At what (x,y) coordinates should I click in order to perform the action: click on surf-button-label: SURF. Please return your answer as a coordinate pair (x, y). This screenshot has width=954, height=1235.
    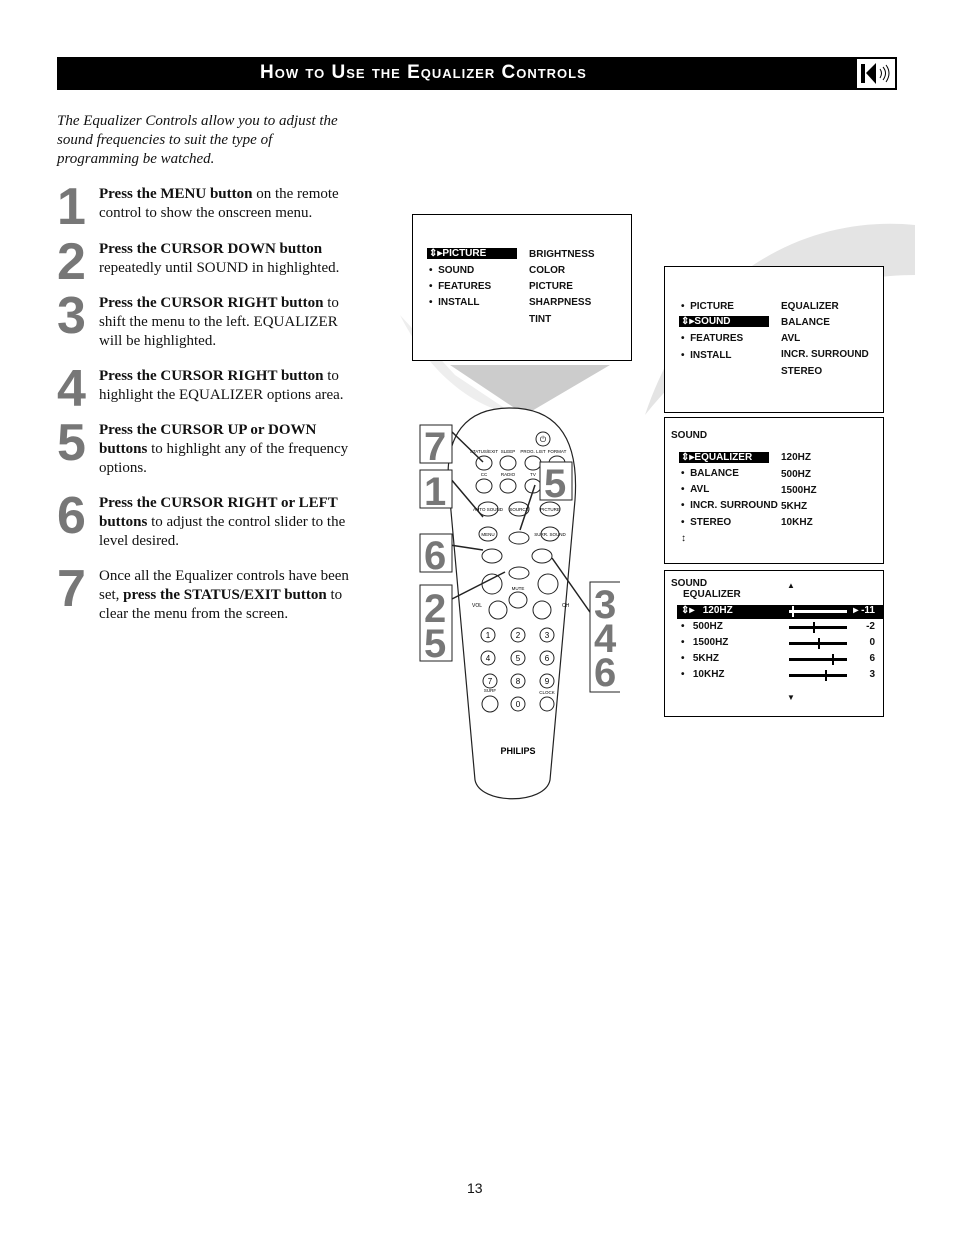
    Looking at the image, I should click on (490, 690).